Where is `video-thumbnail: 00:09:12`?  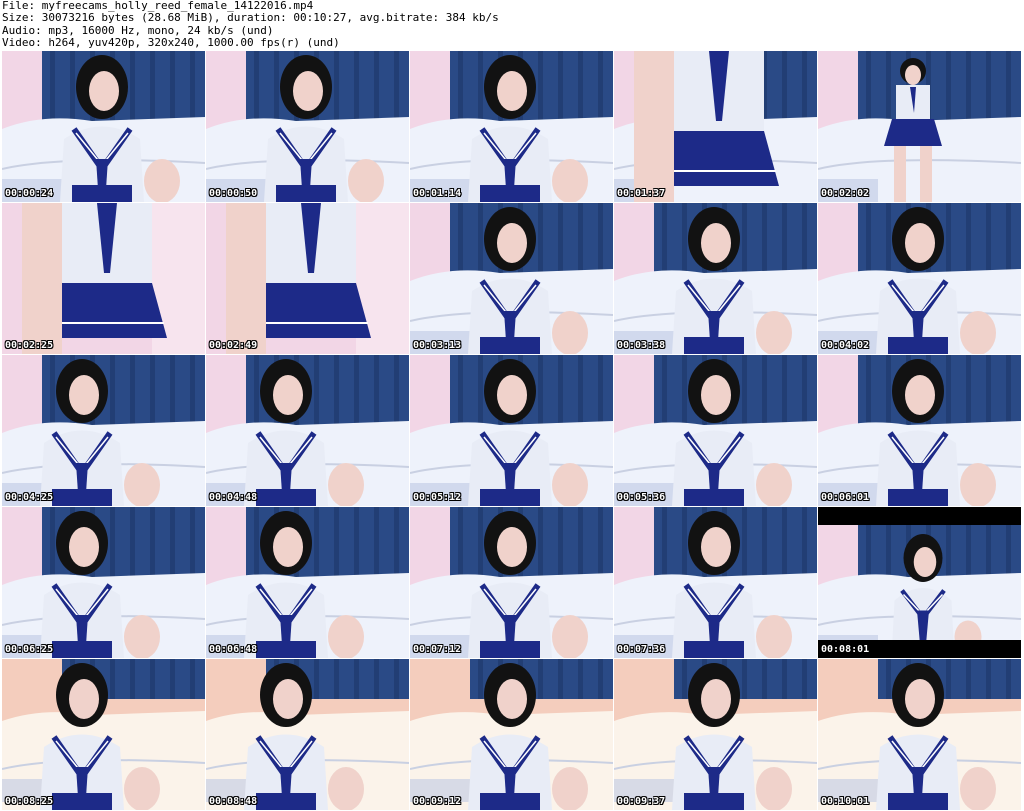 video-thumbnail: 00:09:12 is located at coordinates (511, 734).